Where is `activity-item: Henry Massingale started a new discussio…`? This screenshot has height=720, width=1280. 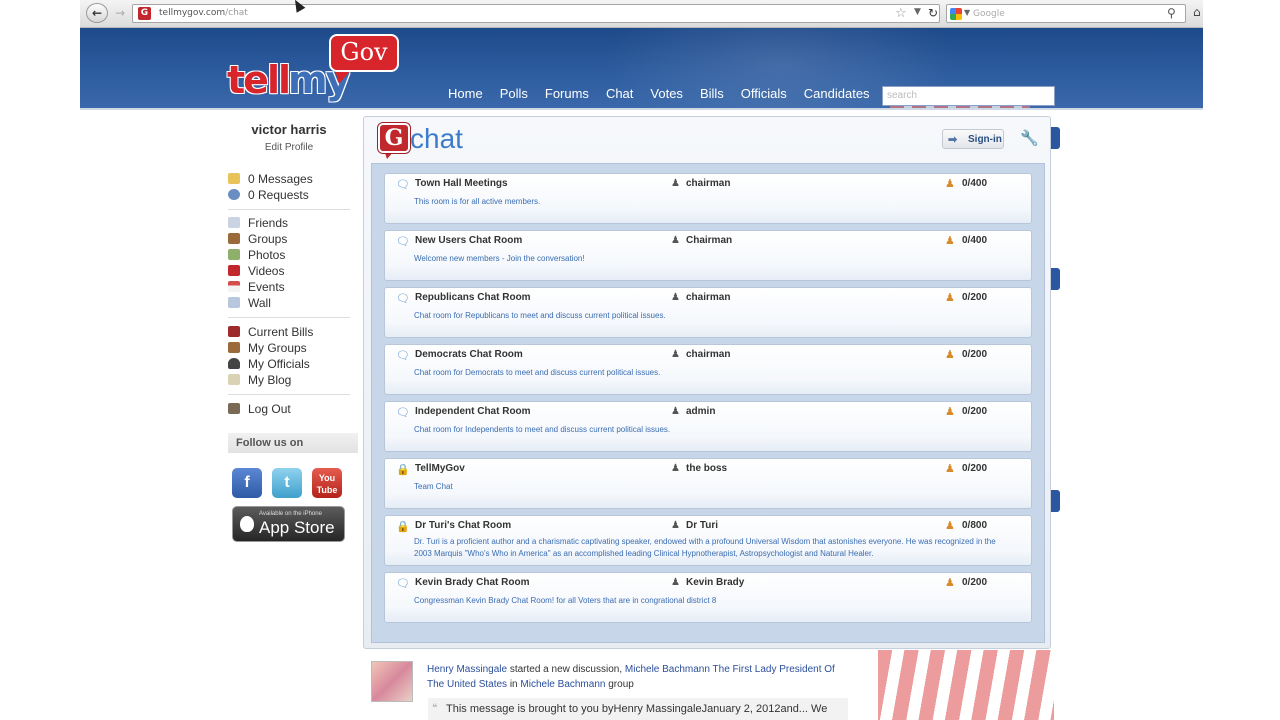
activity-item: Henry Massingale started a new discussio… is located at coordinates (618, 688).